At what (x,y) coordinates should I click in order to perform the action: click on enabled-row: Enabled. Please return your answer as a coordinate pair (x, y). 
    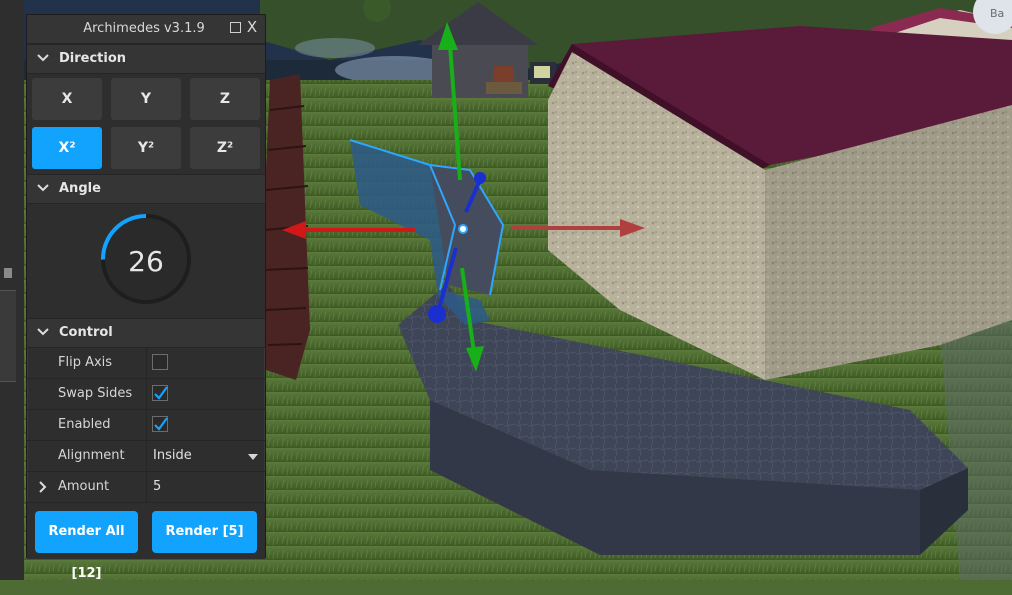
    Looking at the image, I should click on (146, 425).